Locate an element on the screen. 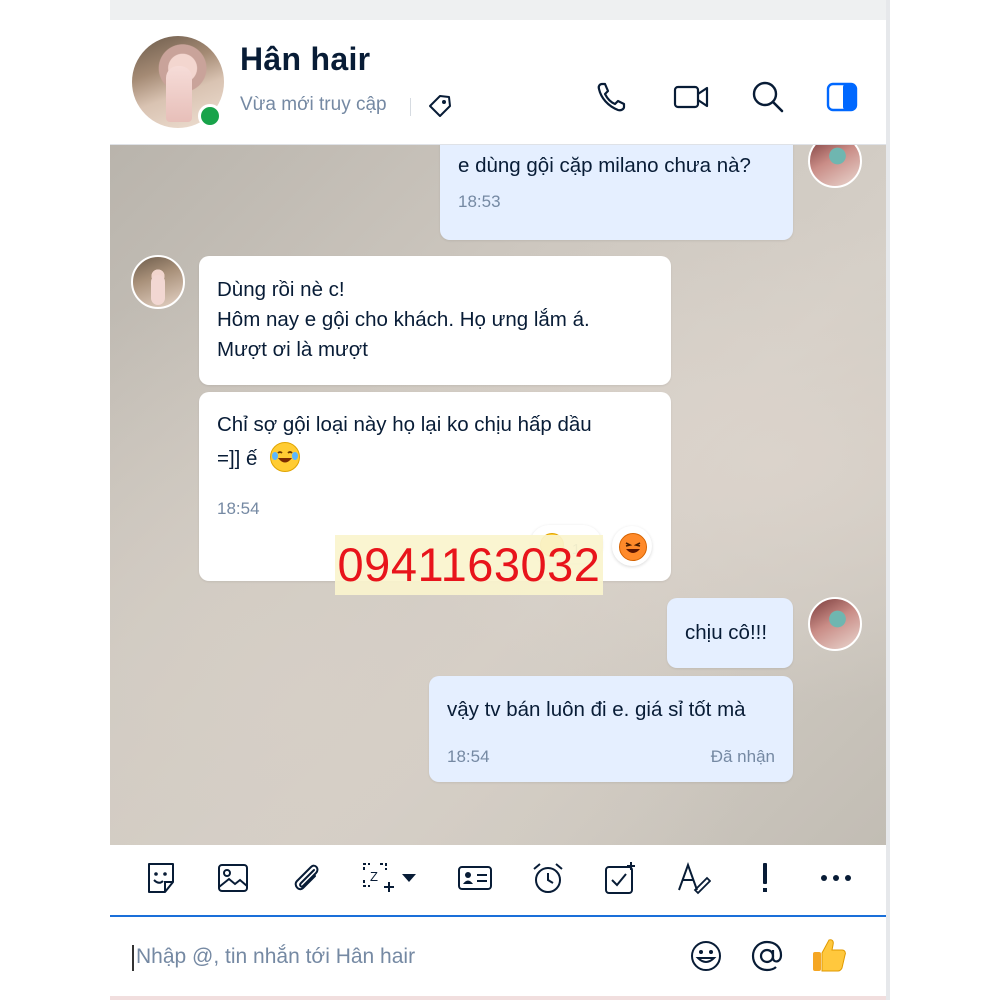 The image size is (1000, 1000). top-strip is located at coordinates (498, 10).